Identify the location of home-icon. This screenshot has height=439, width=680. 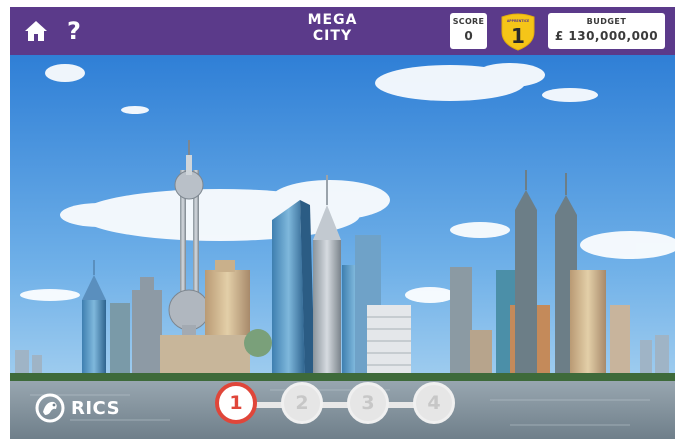
(36, 31).